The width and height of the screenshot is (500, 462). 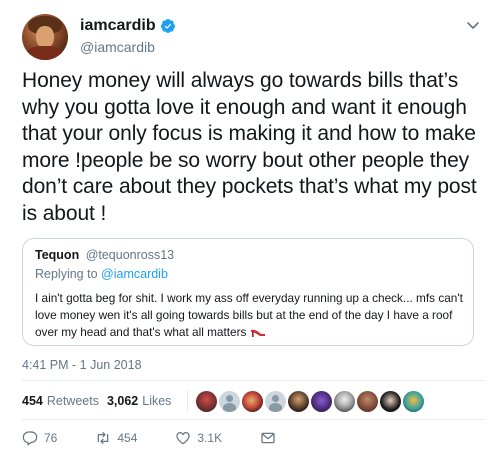 I want to click on quoted-display-name: Tequon, so click(x=57, y=255).